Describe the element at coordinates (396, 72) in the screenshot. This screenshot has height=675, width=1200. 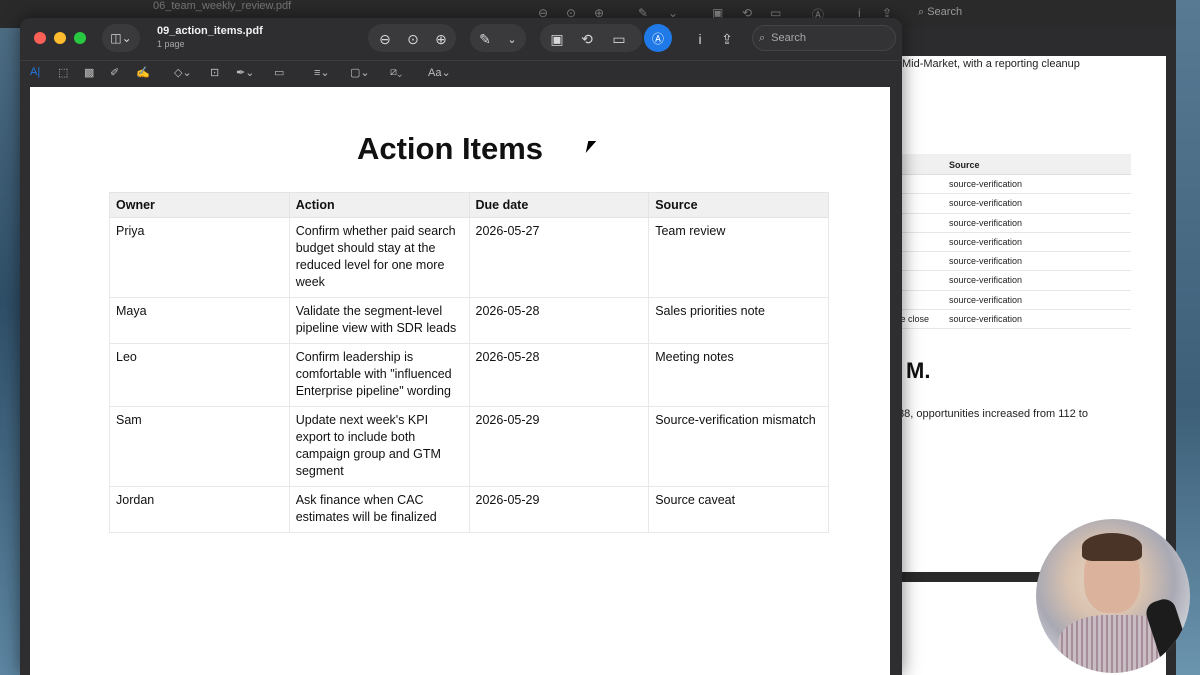
I see `fill-color-icon: ⧄⌄` at that location.